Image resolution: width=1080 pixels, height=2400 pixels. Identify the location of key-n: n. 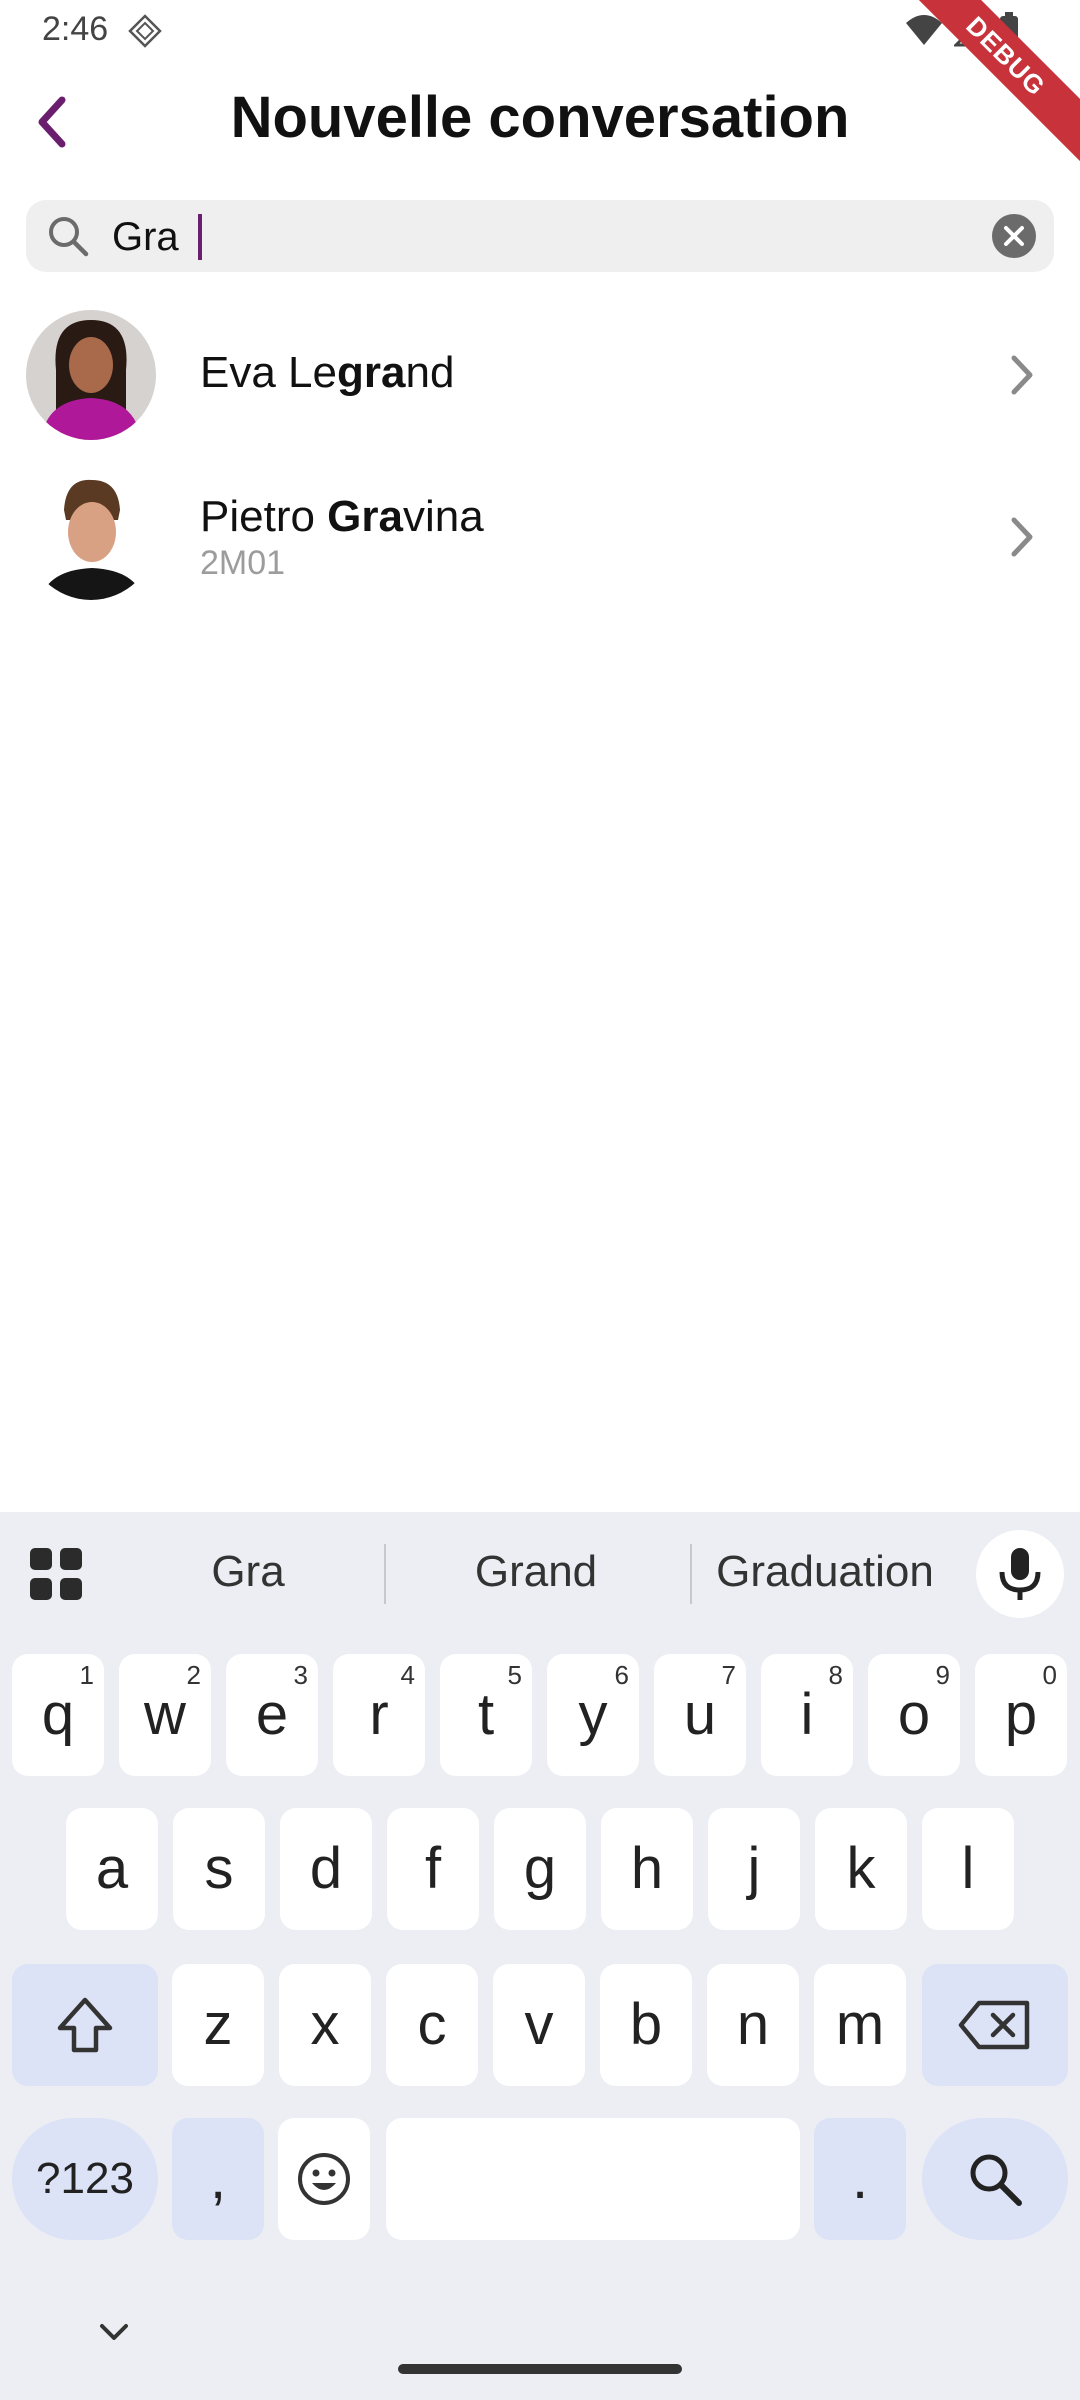
(753, 2025).